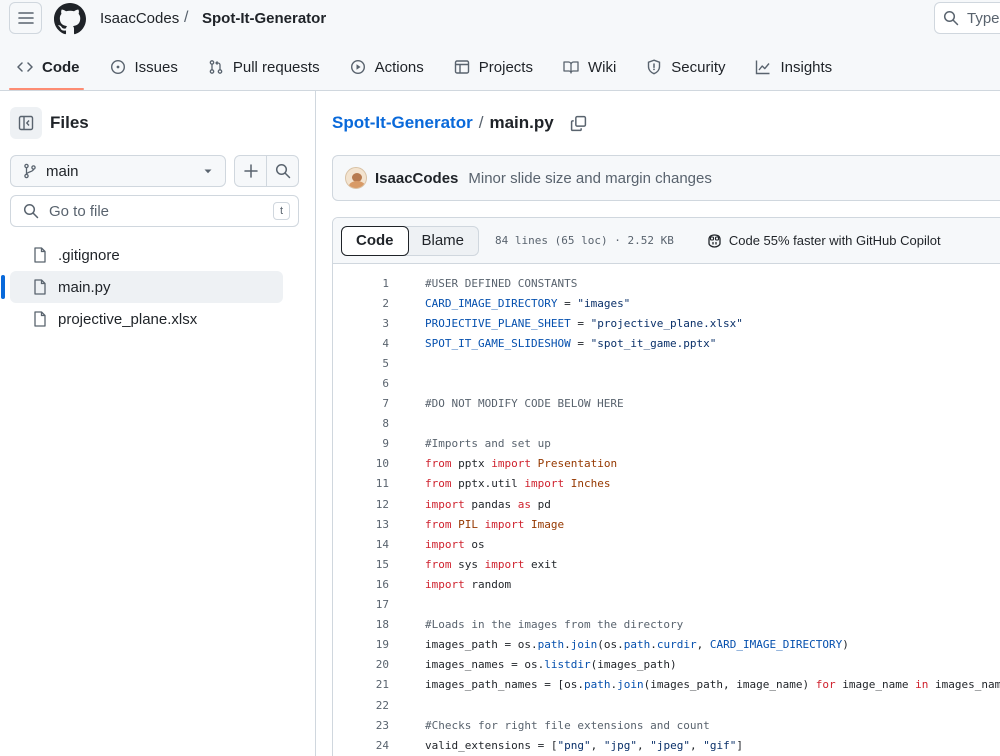 The image size is (1000, 756). I want to click on github-logo-icon, so click(70, 19).